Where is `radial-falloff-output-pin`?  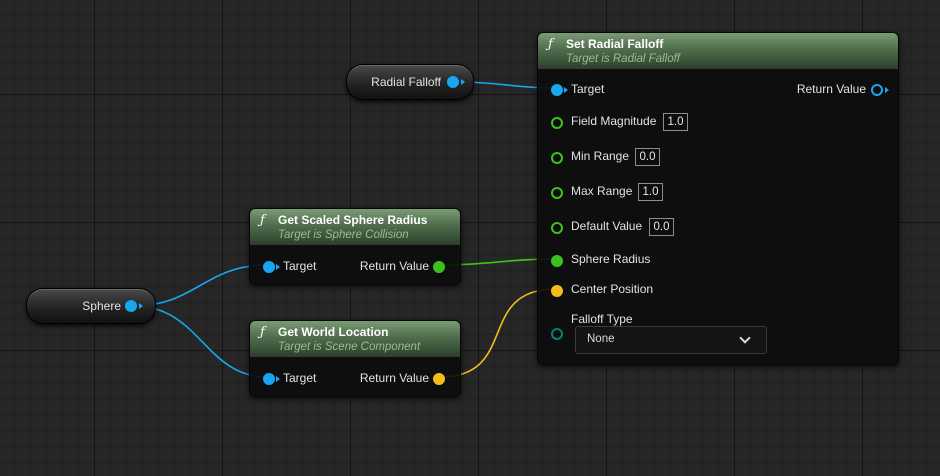
radial-falloff-output-pin is located at coordinates (453, 82).